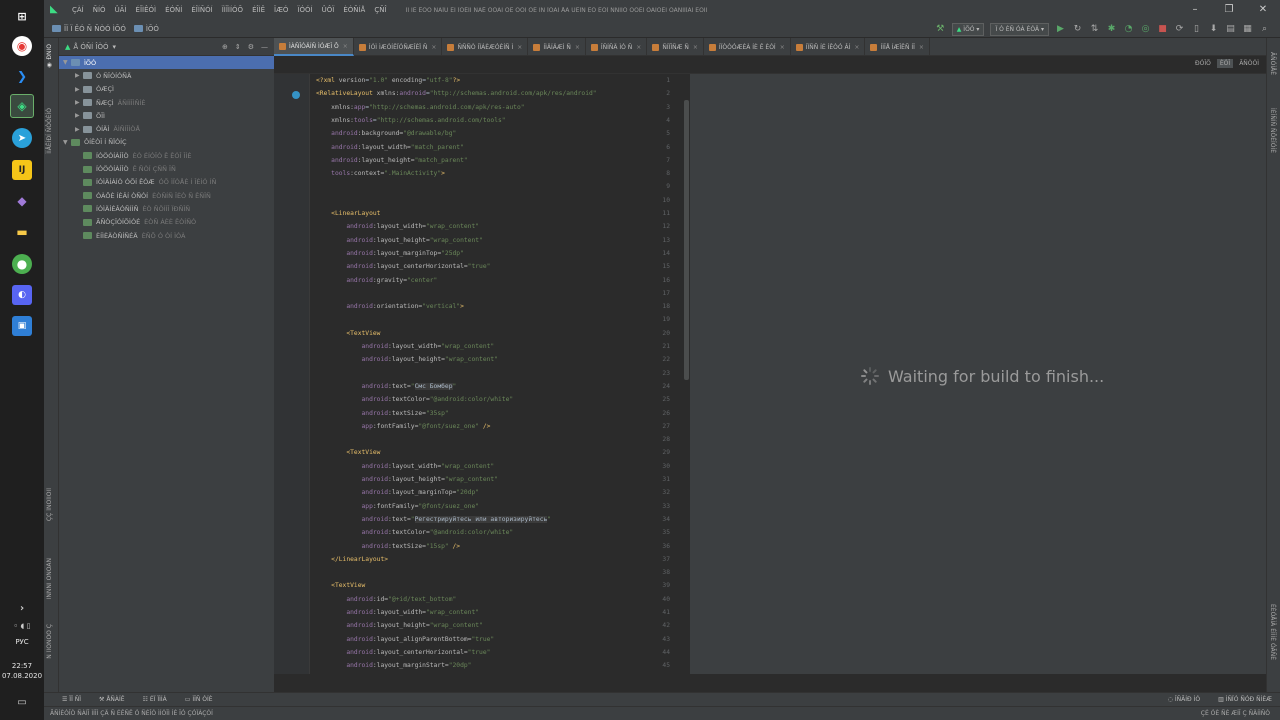 The width and height of the screenshot is (1280, 720). I want to click on telegram-icon: ➤, so click(22, 138).